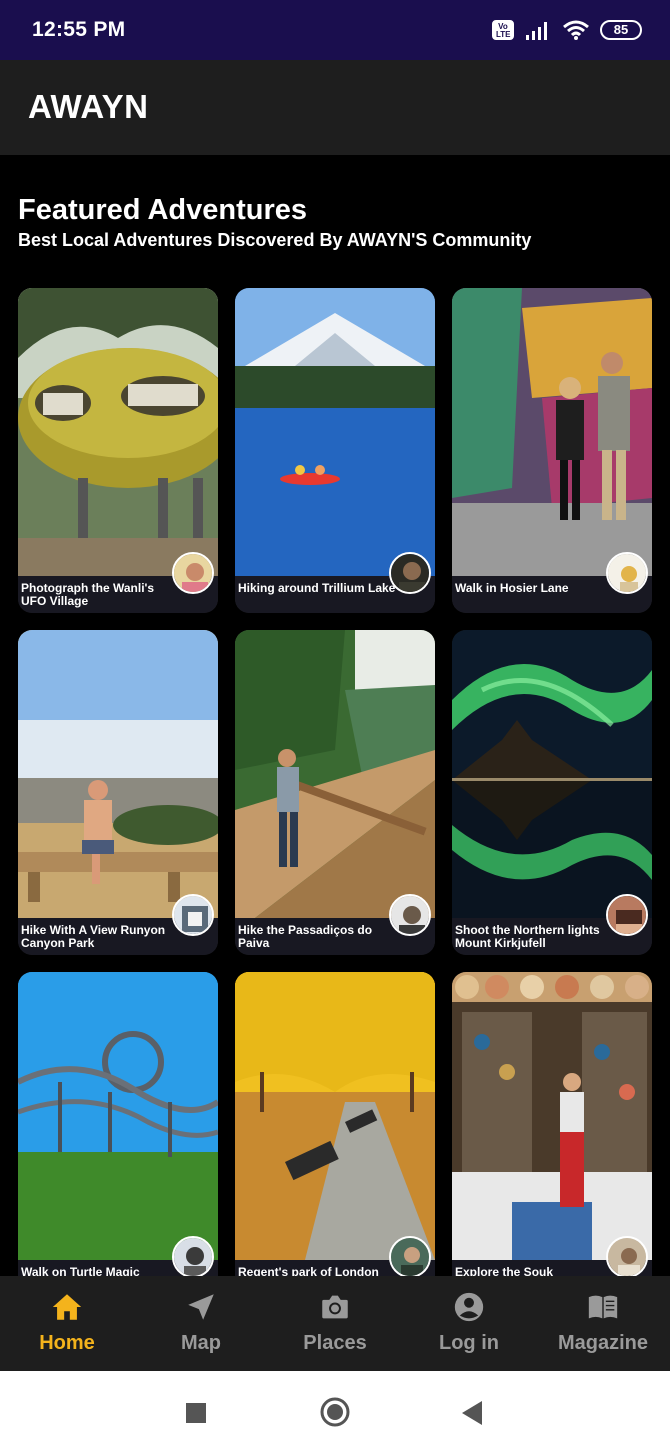  I want to click on card-title: Hike With A View Runyon Canyon Park, so click(93, 936).